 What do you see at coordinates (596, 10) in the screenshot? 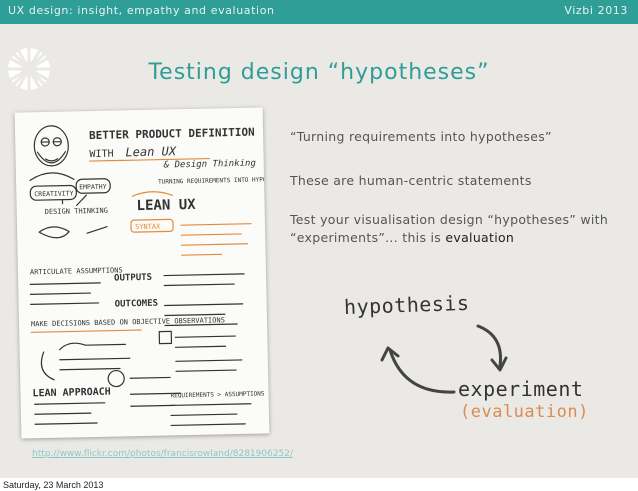
I see `header-brand: Vizbi 2013` at bounding box center [596, 10].